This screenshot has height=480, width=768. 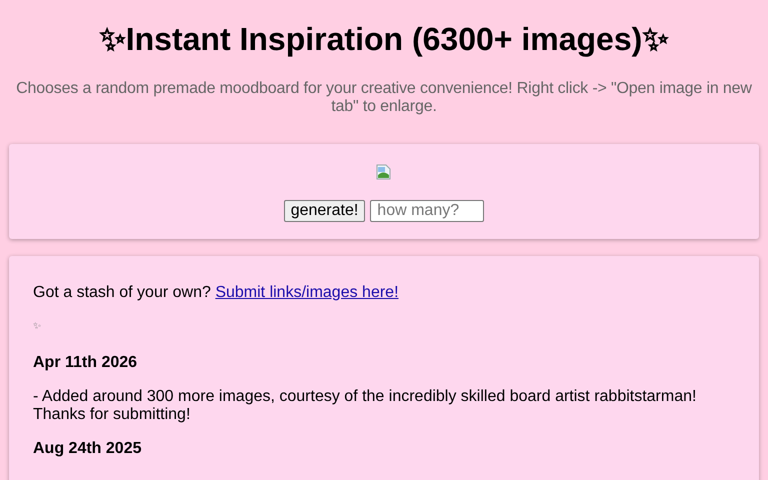 What do you see at coordinates (85, 363) in the screenshot?
I see `update-date: Apr 11th 2026` at bounding box center [85, 363].